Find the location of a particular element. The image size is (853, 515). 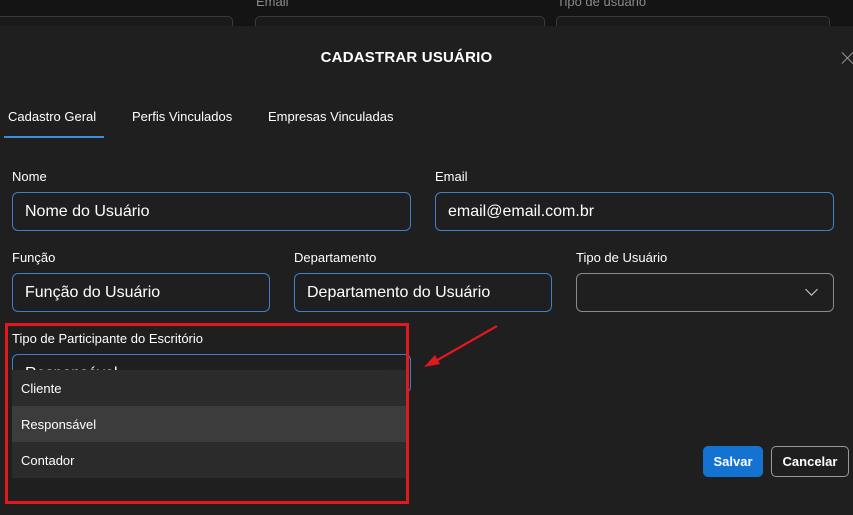

background-email-label: Email is located at coordinates (272, 4).